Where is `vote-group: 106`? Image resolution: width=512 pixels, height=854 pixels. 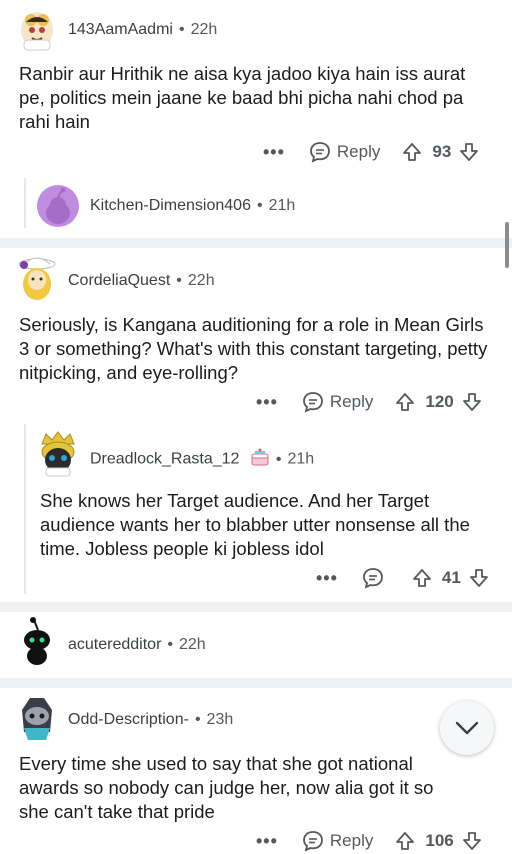
vote-group: 106 is located at coordinates (438, 841).